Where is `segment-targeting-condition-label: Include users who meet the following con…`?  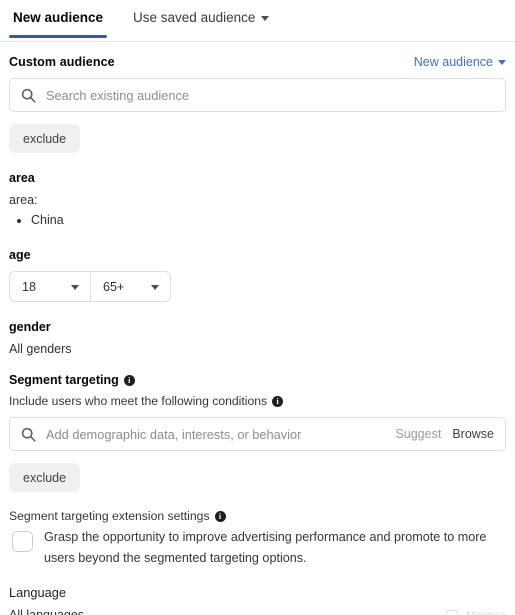 segment-targeting-condition-label: Include users who meet the following con… is located at coordinates (138, 401).